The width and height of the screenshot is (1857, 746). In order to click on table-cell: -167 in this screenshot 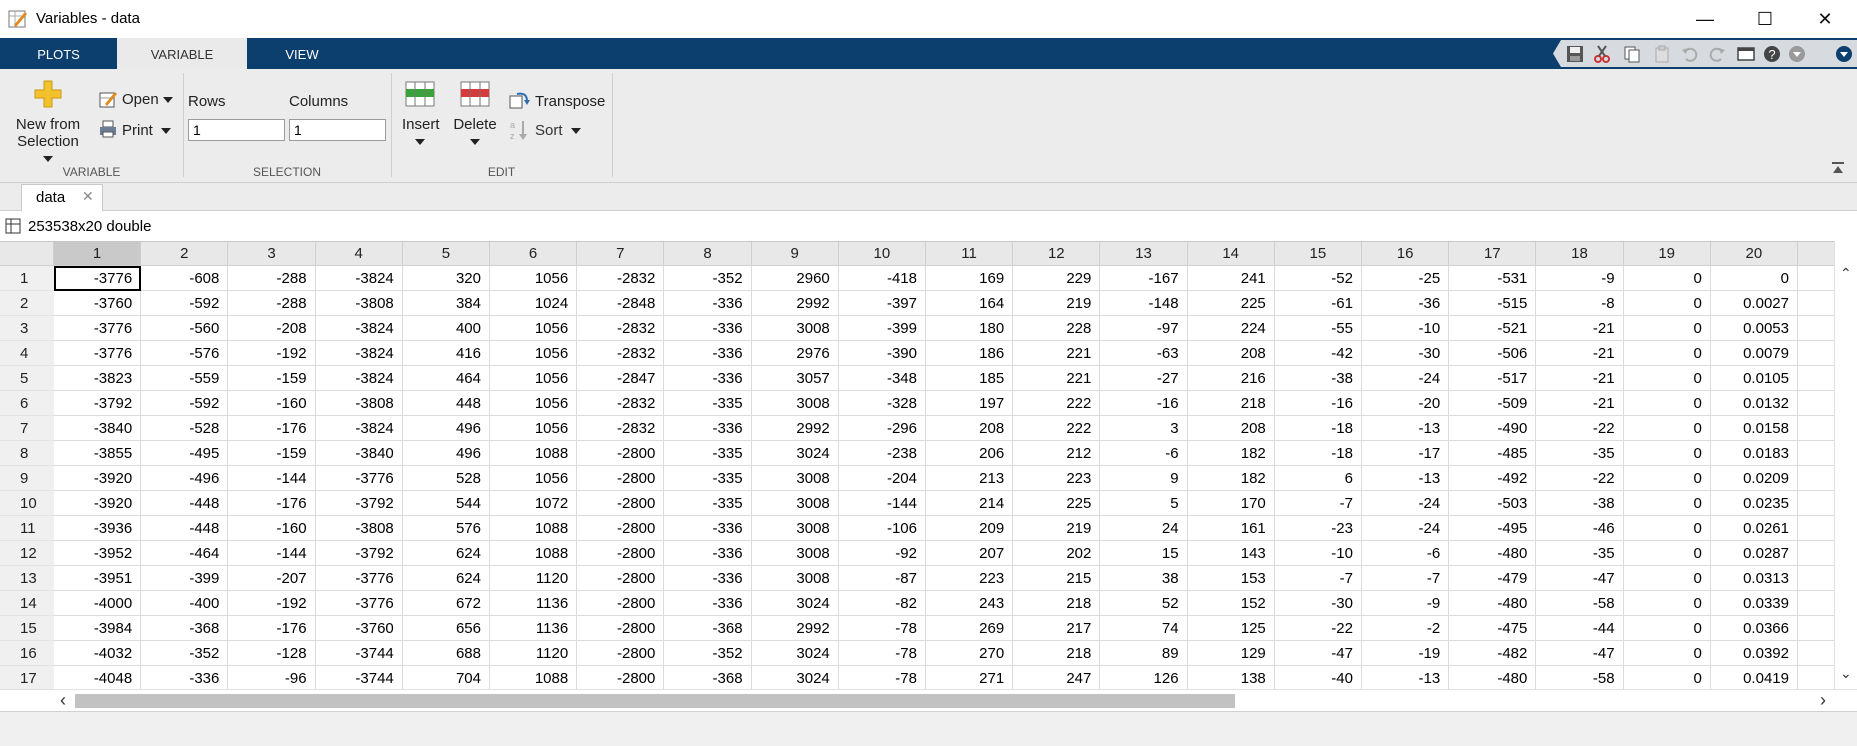, I will do `click(1144, 278)`.